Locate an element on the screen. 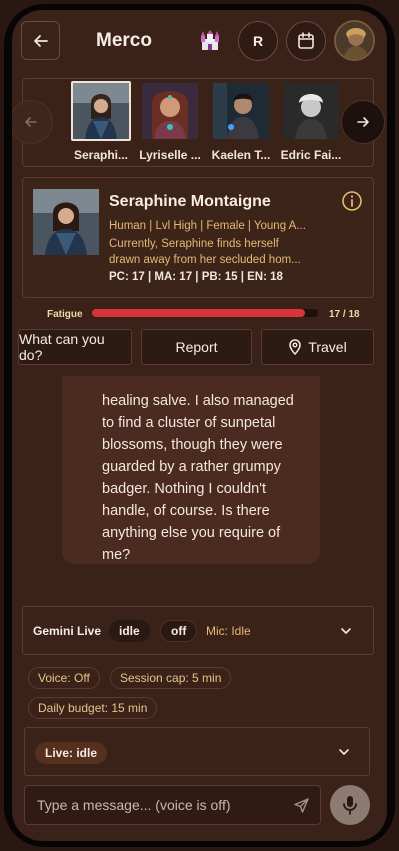 This screenshot has height=851, width=399. message-line: healing salve. I also managed is located at coordinates (198, 401).